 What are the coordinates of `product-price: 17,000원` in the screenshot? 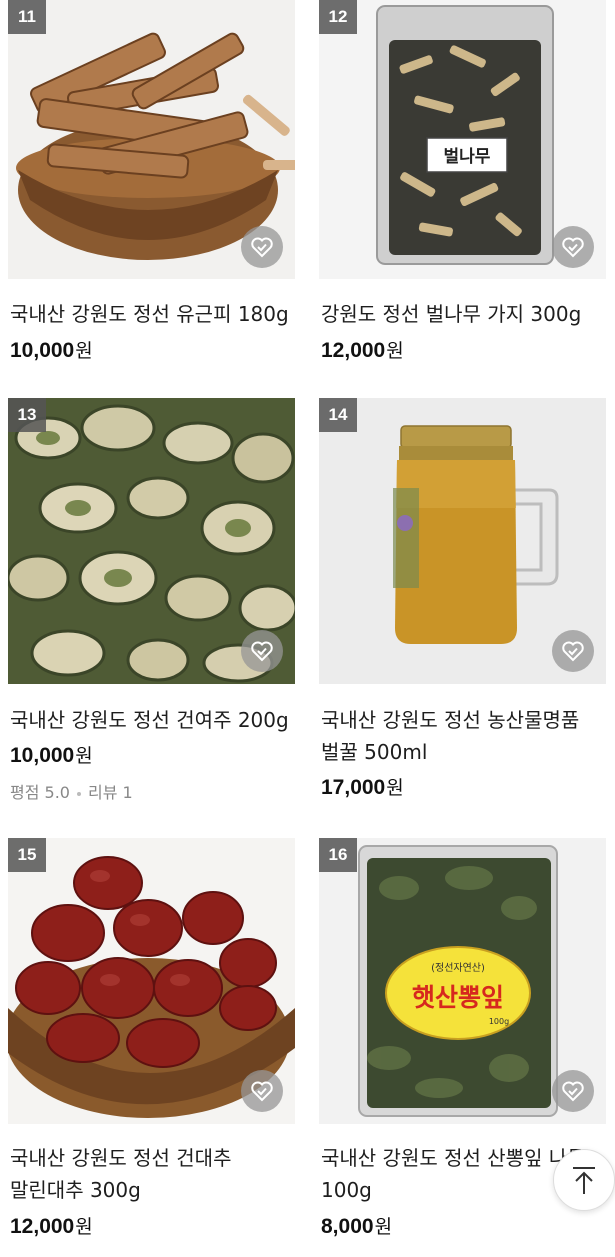 It's located at (362, 787).